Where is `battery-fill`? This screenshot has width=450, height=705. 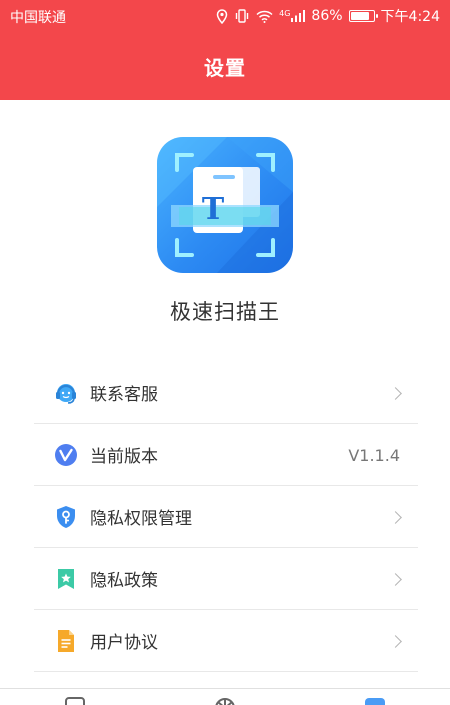 battery-fill is located at coordinates (359, 16).